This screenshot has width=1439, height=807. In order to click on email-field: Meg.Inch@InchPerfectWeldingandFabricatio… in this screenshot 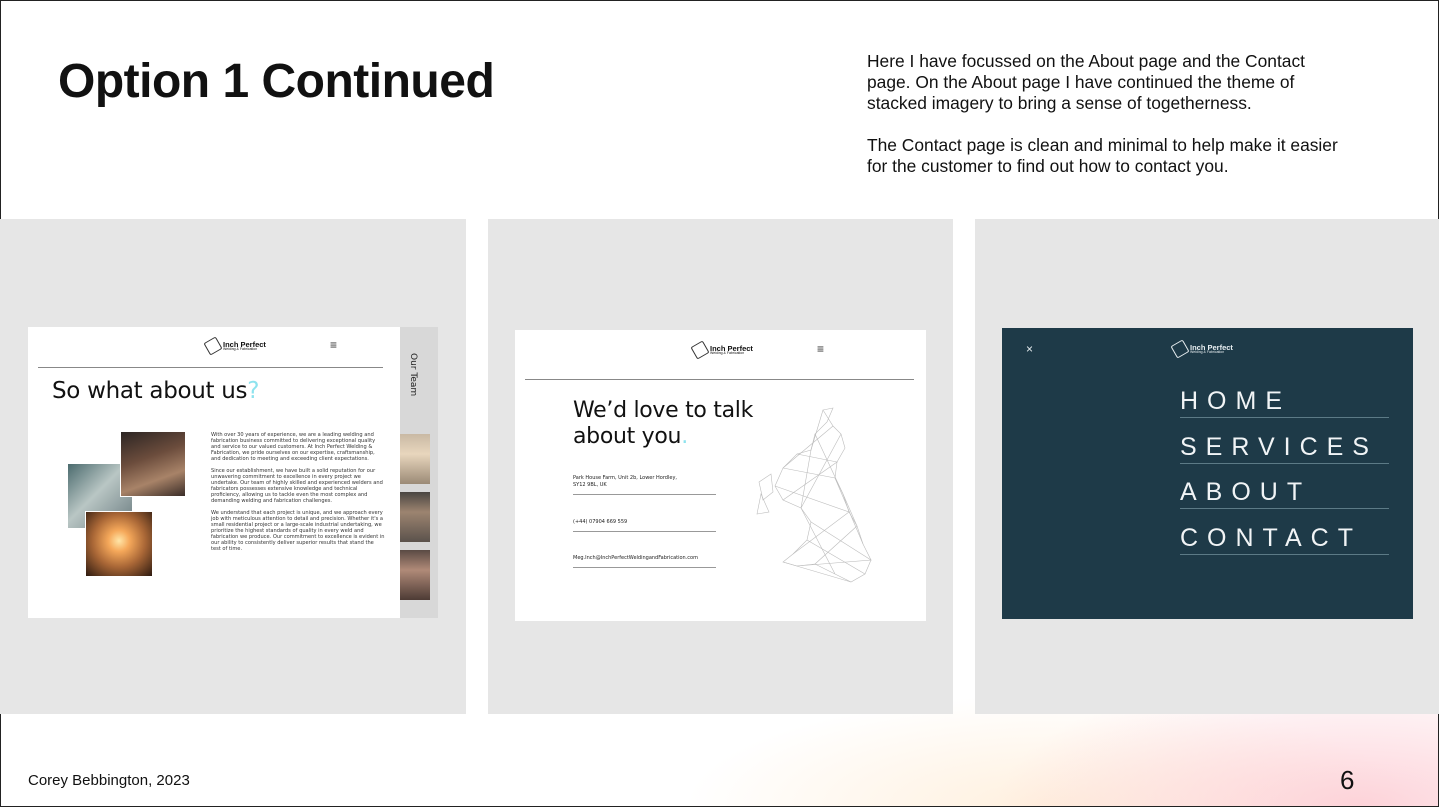, I will do `click(644, 561)`.